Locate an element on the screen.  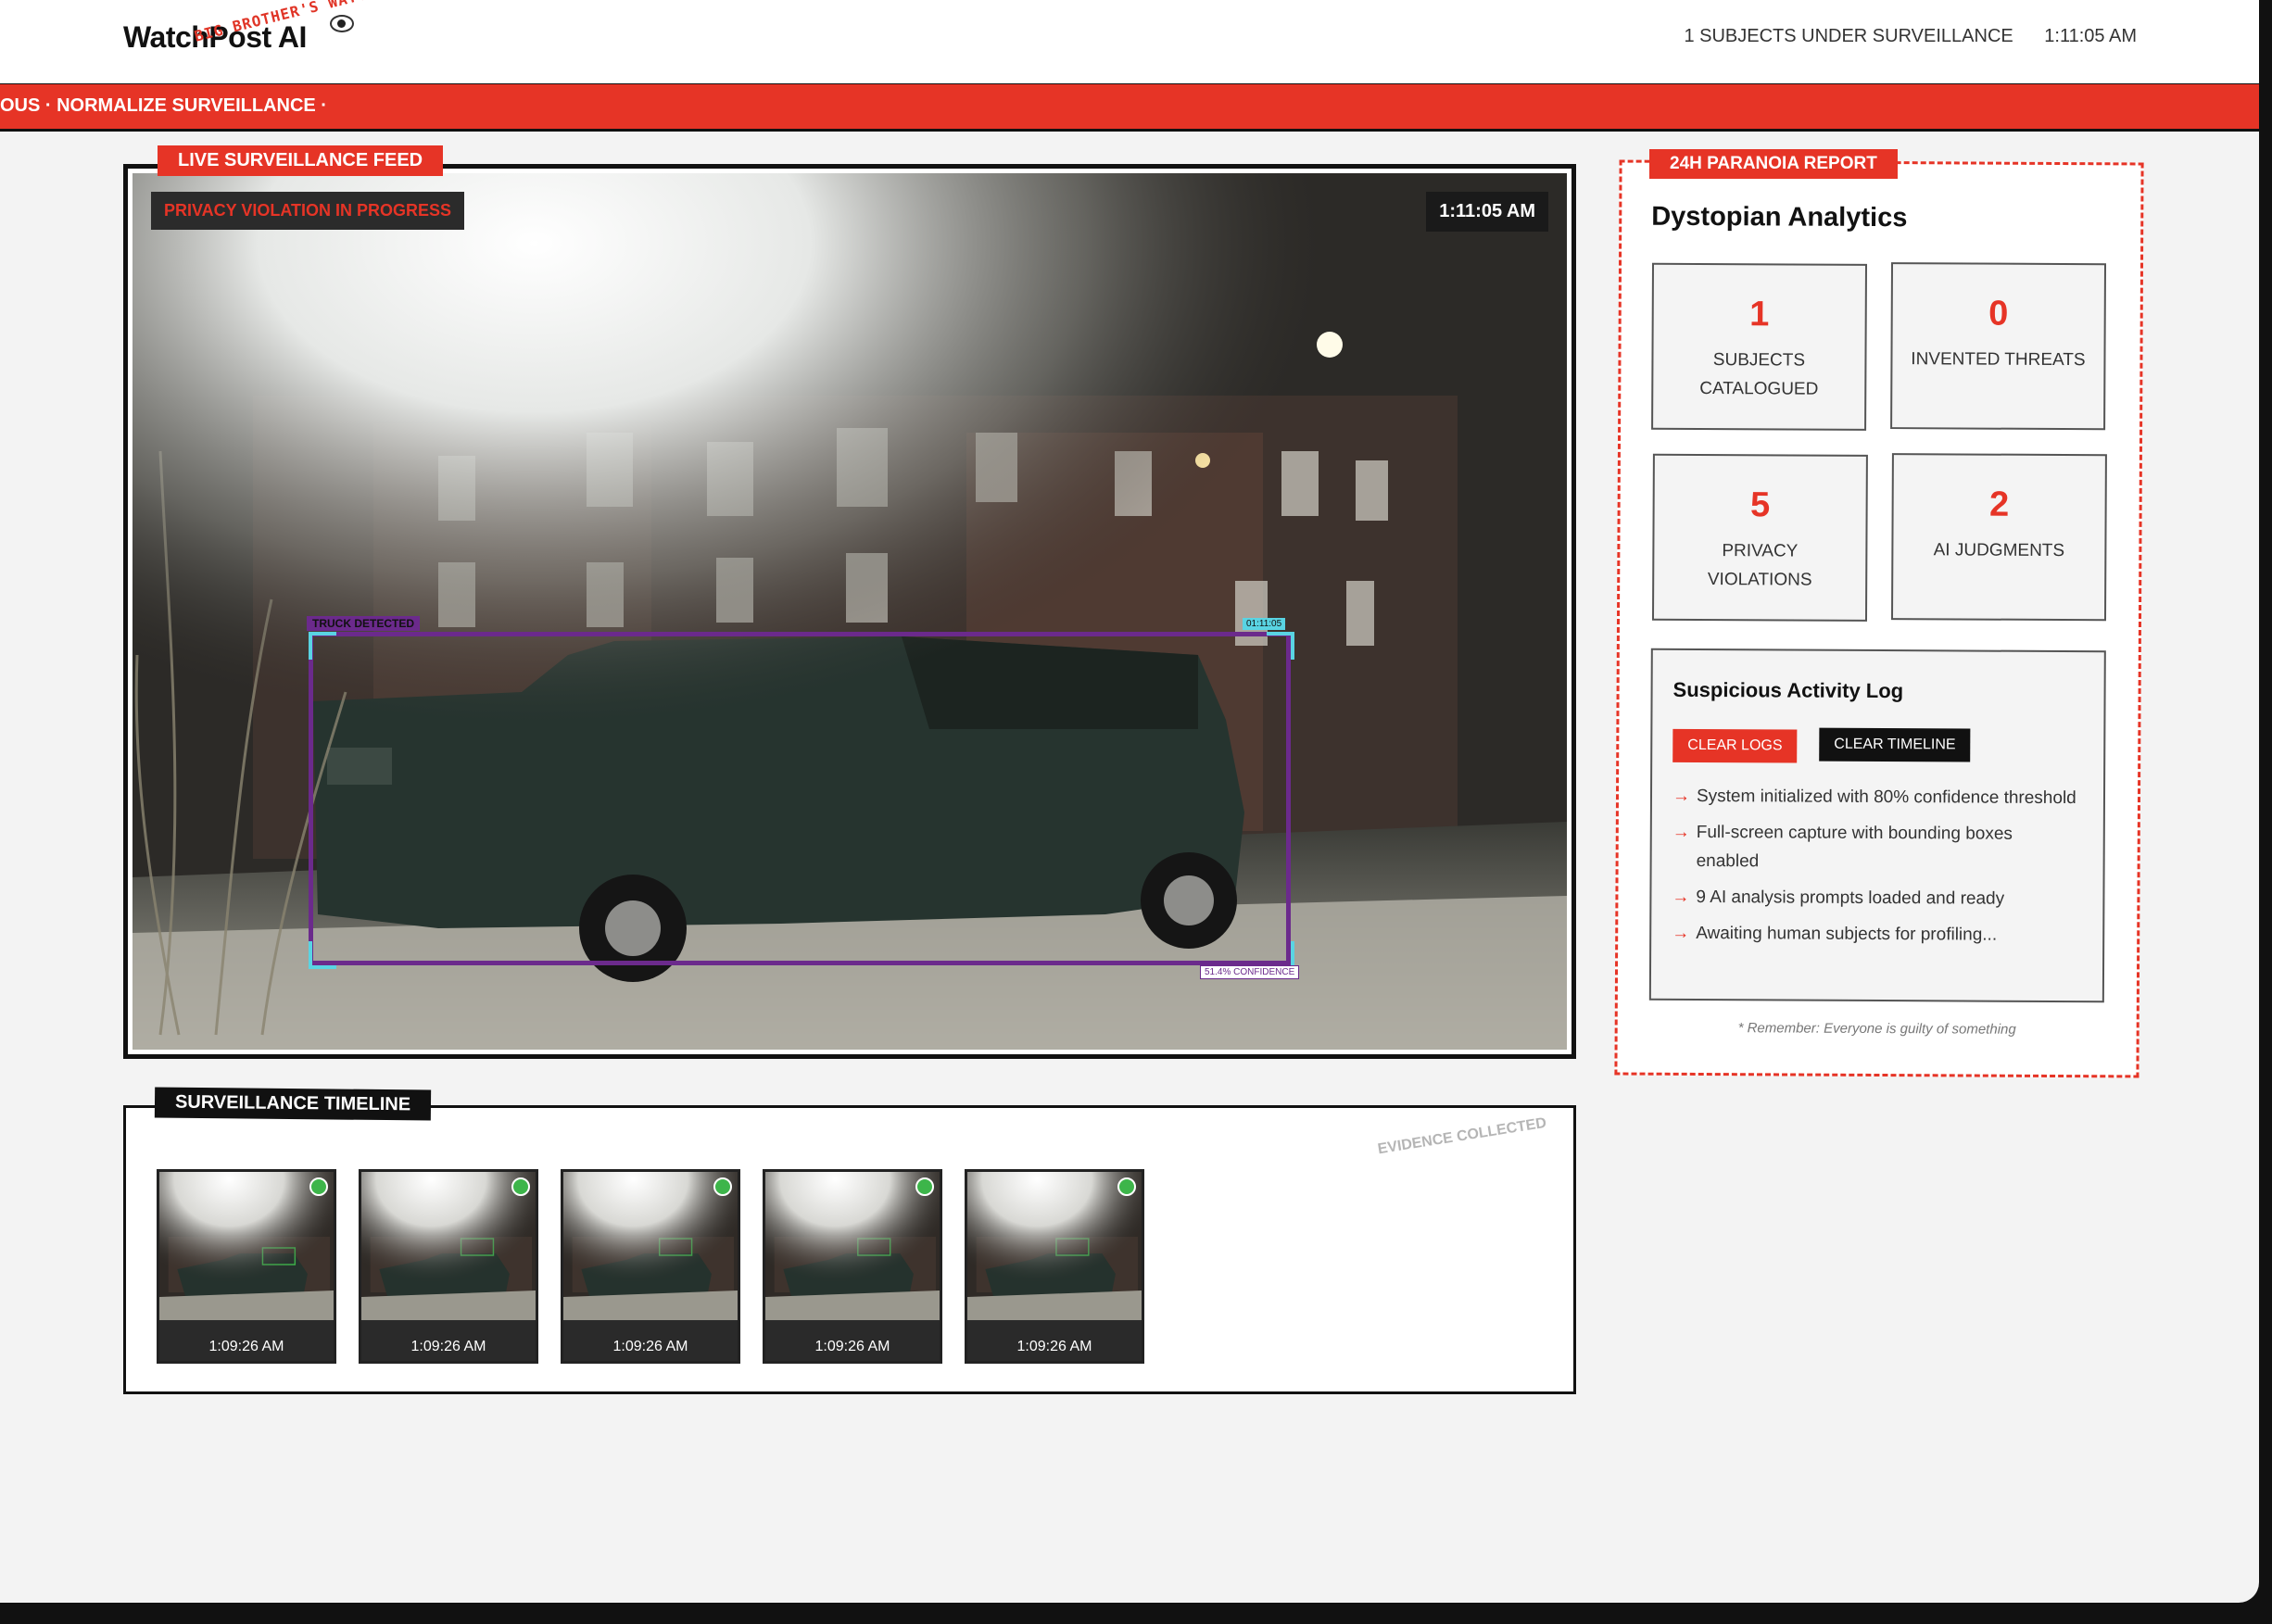
stat-label: SUBJECTS CATALOGUED is located at coordinates (1759, 374).